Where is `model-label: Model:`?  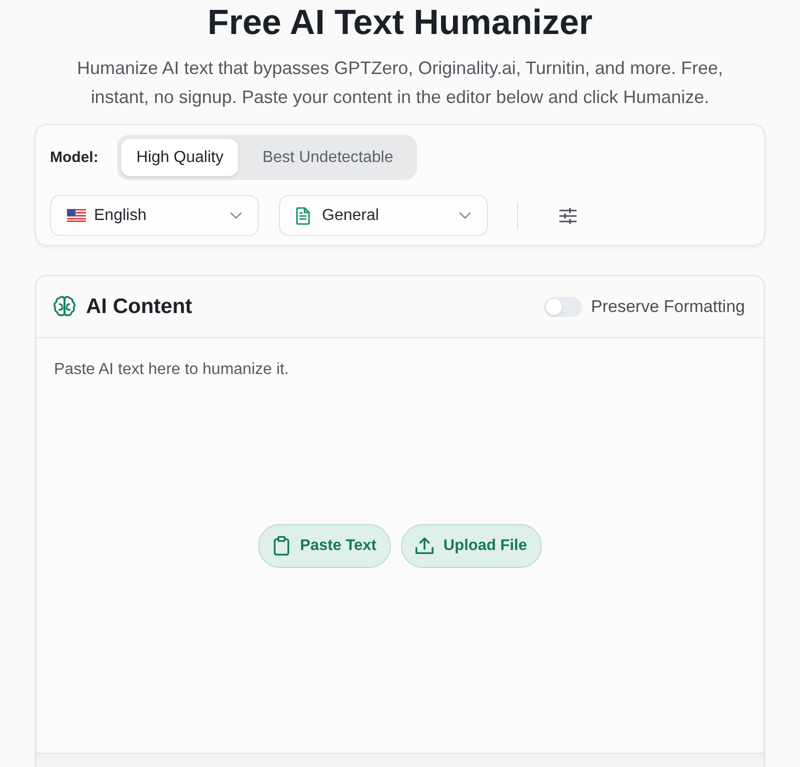
model-label: Model: is located at coordinates (74, 157).